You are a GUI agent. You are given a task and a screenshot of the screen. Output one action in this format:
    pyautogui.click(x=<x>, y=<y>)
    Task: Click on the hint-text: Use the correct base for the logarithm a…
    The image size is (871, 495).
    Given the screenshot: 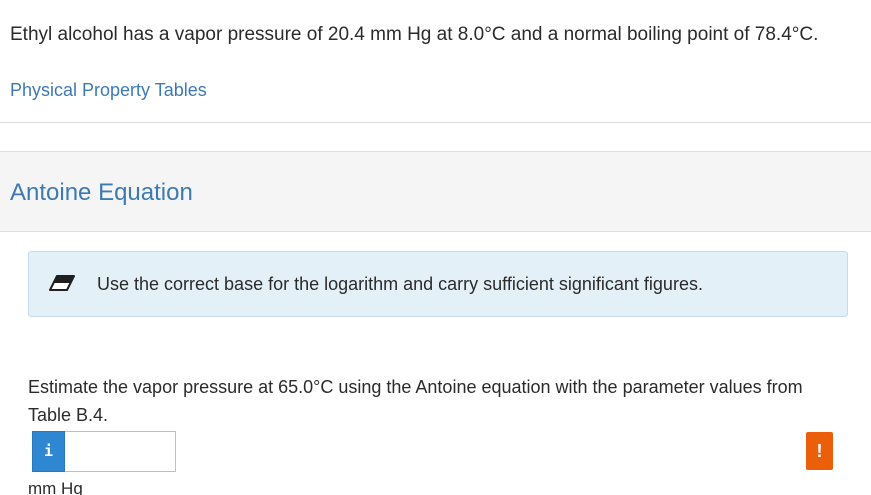 What is the action you would take?
    pyautogui.click(x=400, y=284)
    